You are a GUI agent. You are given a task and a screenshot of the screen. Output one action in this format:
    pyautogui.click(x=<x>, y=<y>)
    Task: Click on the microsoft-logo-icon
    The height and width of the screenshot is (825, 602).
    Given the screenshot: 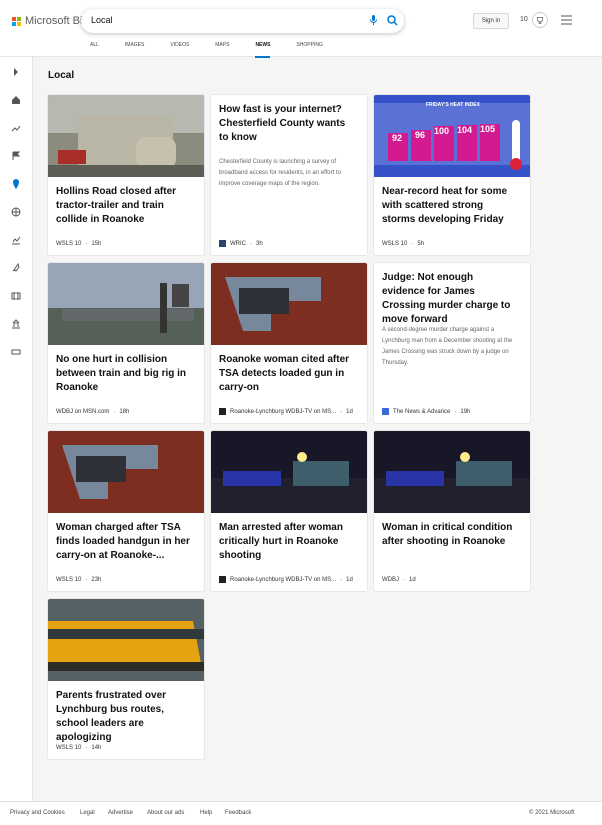 What is the action you would take?
    pyautogui.click(x=16, y=21)
    